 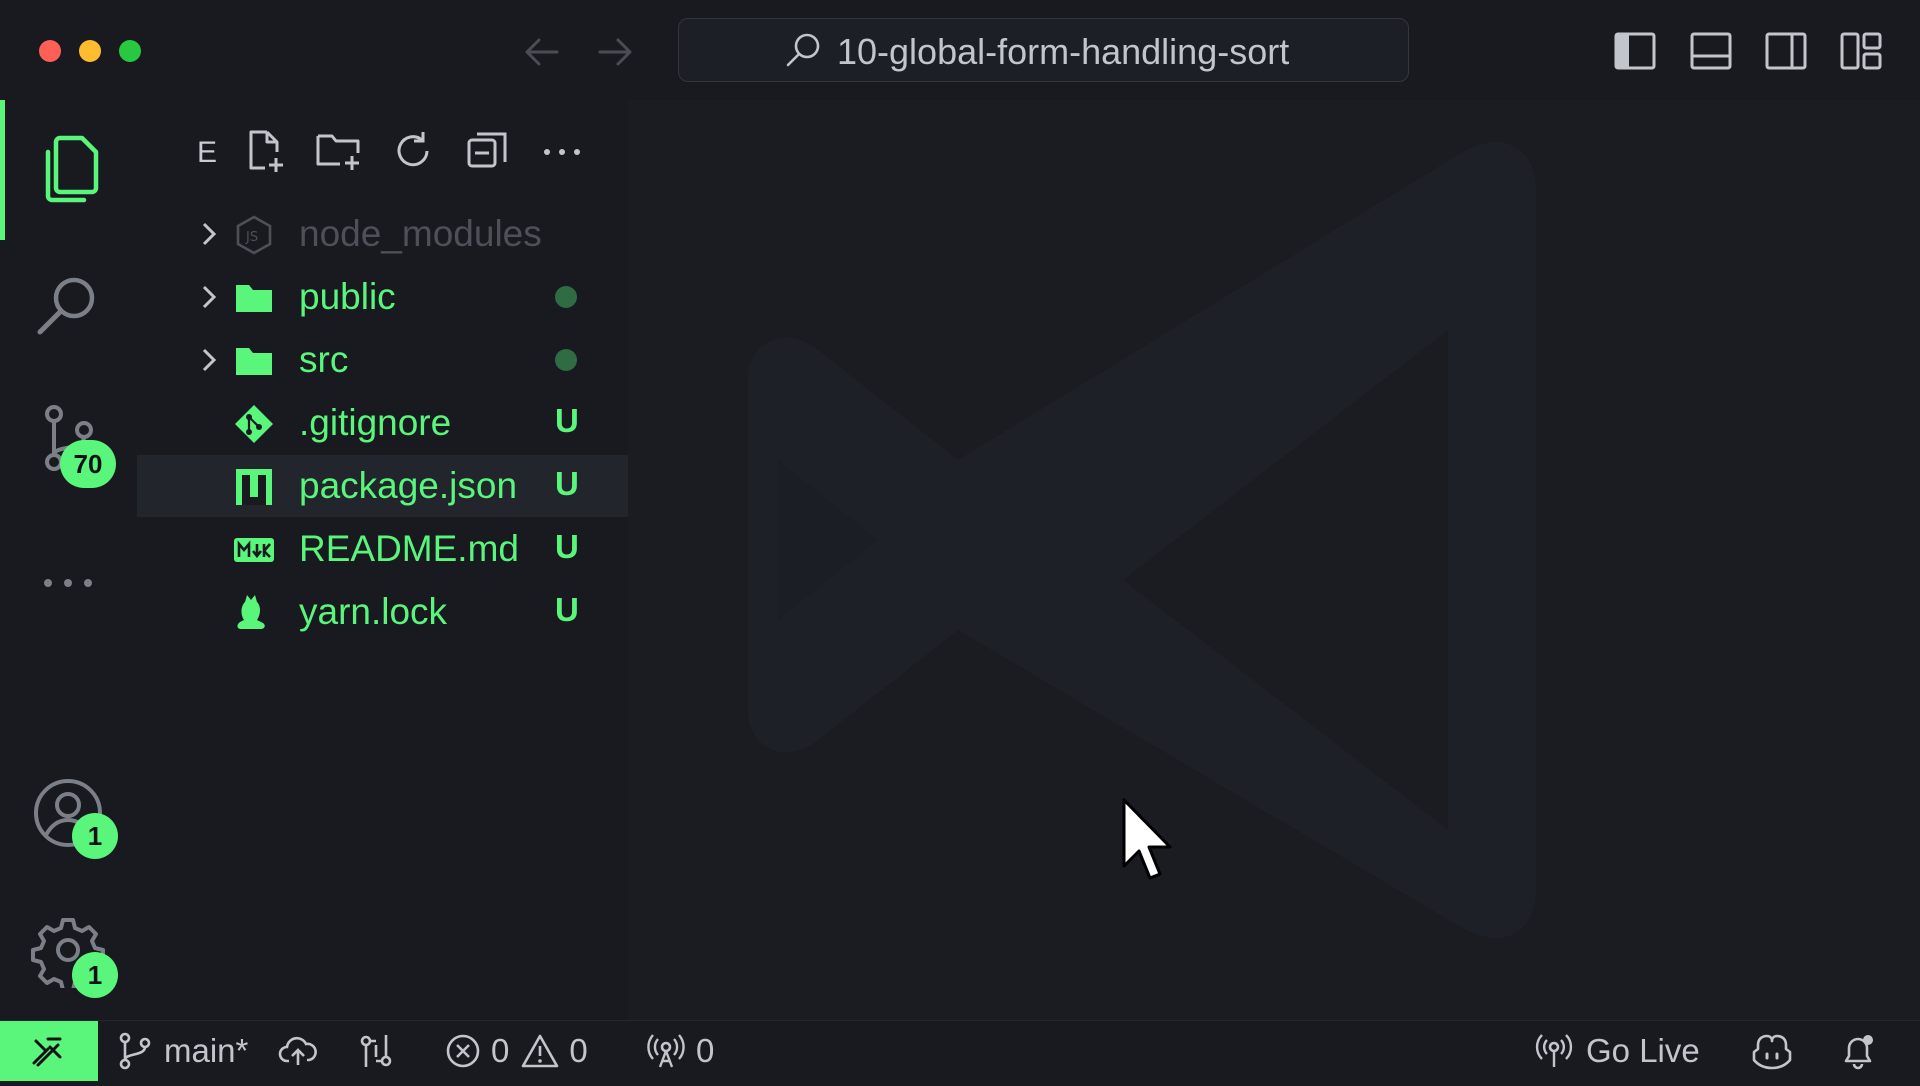 I want to click on more-views-icon, so click(x=68, y=583).